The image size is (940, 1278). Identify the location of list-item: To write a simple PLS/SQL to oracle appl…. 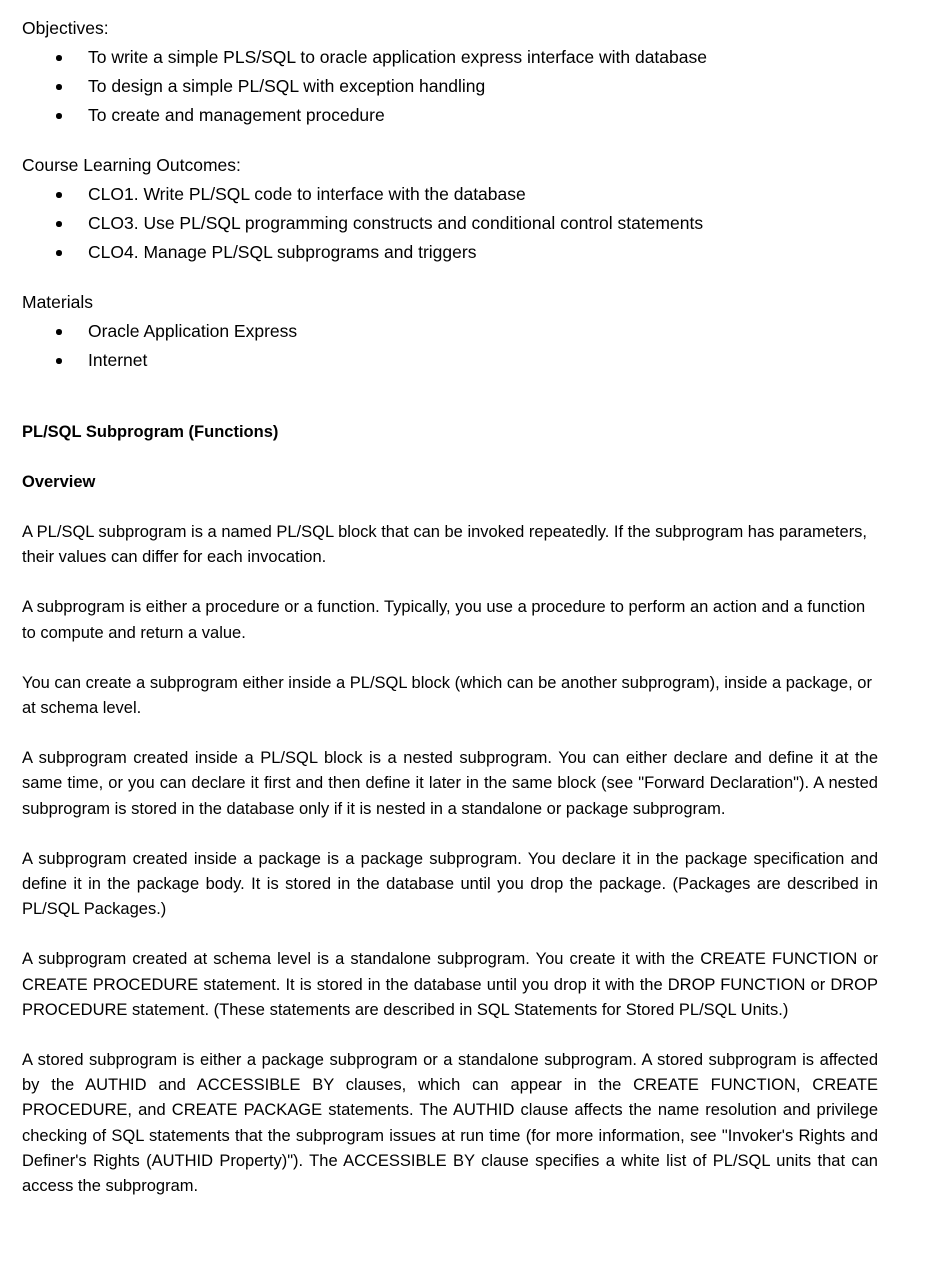
(449, 57).